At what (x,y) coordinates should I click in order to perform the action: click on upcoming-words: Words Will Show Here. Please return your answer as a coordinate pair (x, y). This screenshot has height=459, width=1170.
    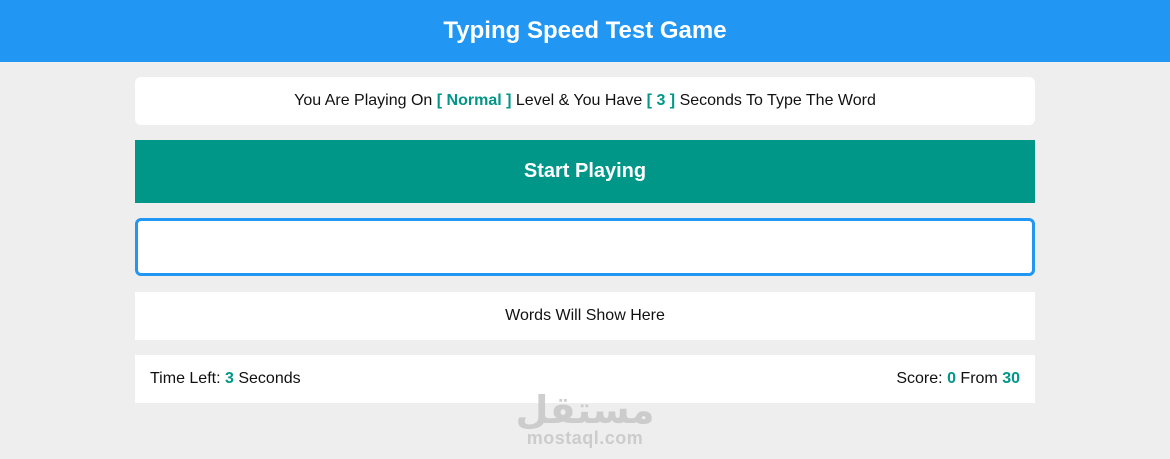
    Looking at the image, I should click on (585, 316).